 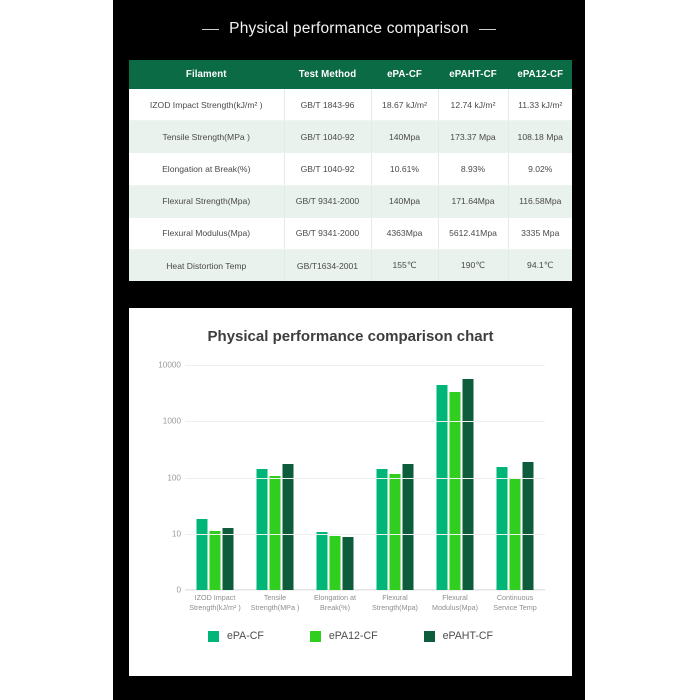 What do you see at coordinates (207, 265) in the screenshot?
I see `cell-filament: Heat Distortion Temp` at bounding box center [207, 265].